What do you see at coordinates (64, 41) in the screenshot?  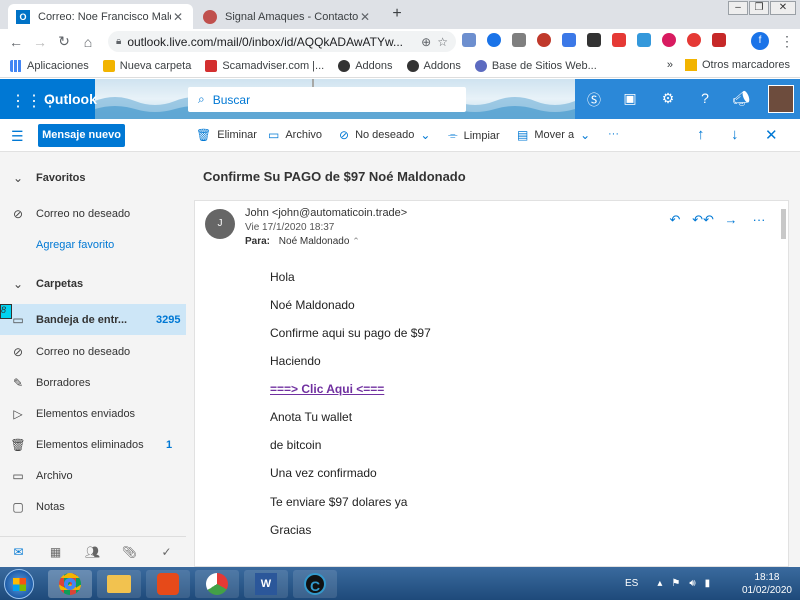 I see `reload-icon: ↻` at bounding box center [64, 41].